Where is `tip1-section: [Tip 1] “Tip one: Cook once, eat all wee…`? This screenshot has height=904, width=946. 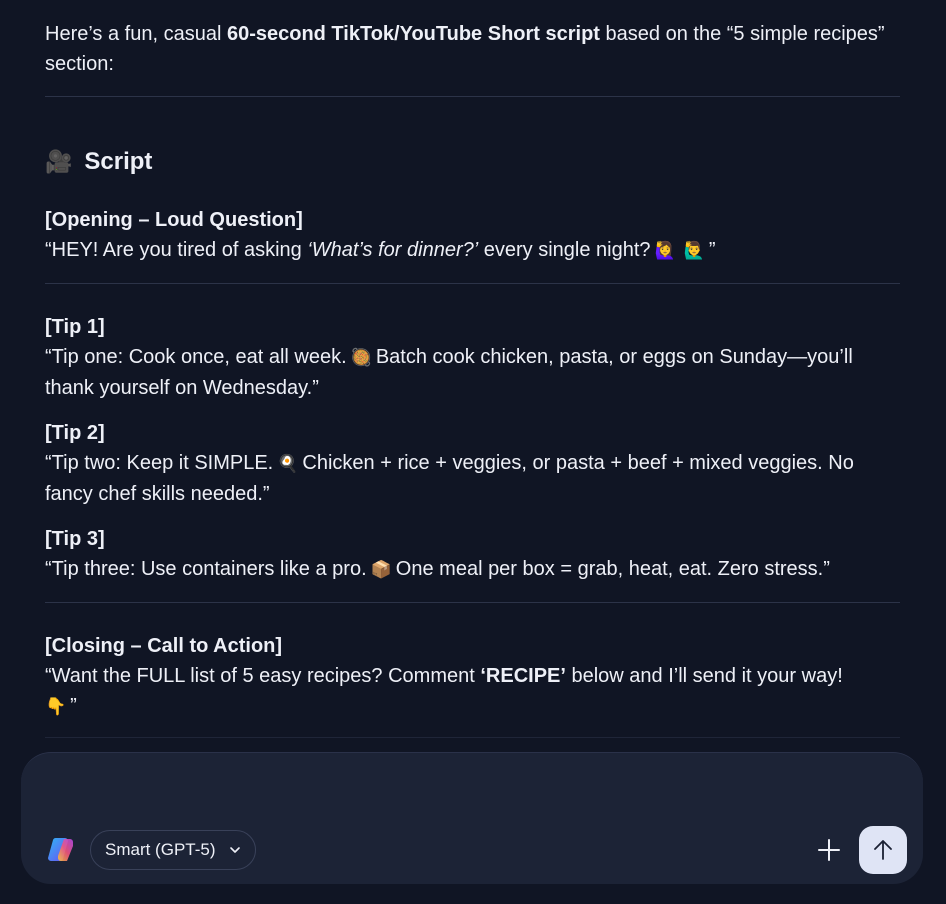 tip1-section: [Tip 1] “Tip one: Cook once, eat all wee… is located at coordinates (472, 357).